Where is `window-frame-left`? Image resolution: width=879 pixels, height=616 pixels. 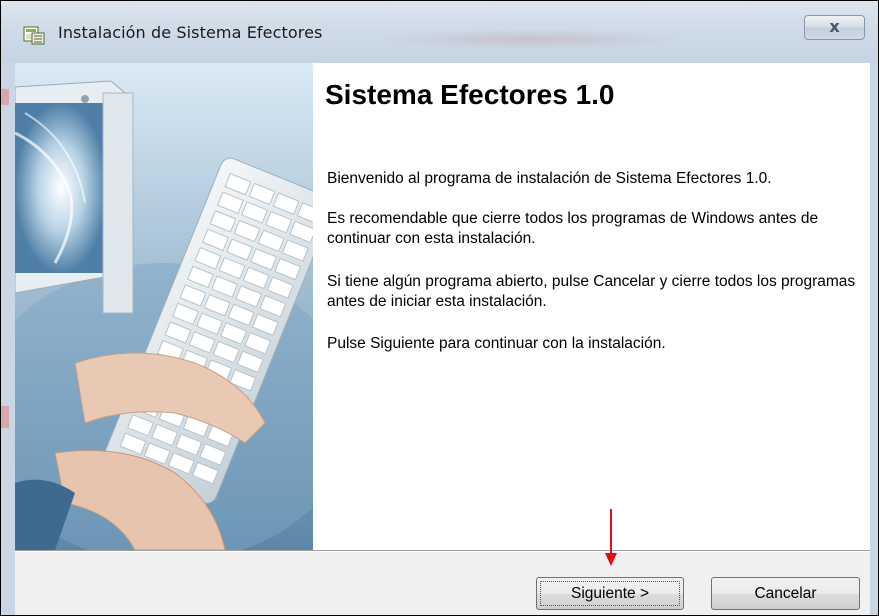 window-frame-left is located at coordinates (8, 339).